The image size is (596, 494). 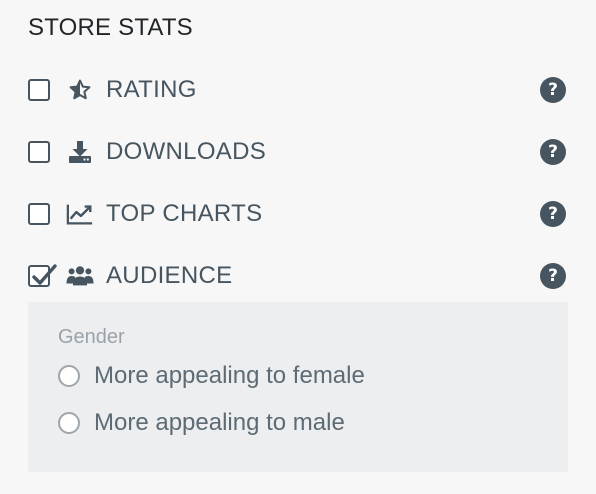 What do you see at coordinates (110, 27) in the screenshot?
I see `section-title: STORE STATS` at bounding box center [110, 27].